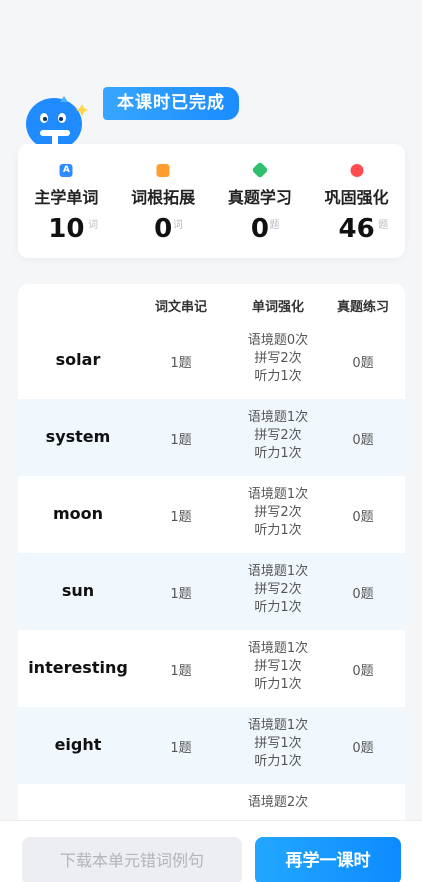 This screenshot has width=422, height=882. Describe the element at coordinates (171, 103) in the screenshot. I see `completion-badge: 本课时已完成` at that location.